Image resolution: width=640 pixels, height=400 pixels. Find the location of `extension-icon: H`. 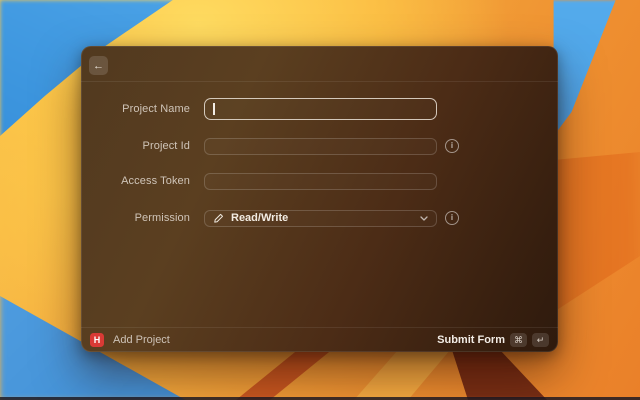

extension-icon: H is located at coordinates (97, 340).